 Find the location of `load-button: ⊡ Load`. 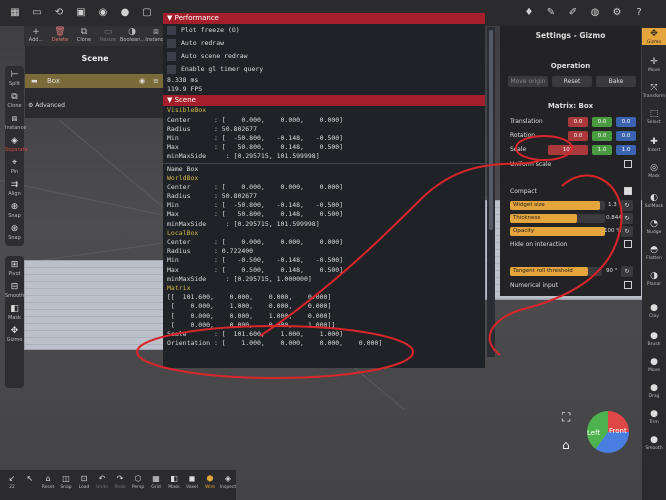

load-button: ⊡ Load is located at coordinates (84, 481).